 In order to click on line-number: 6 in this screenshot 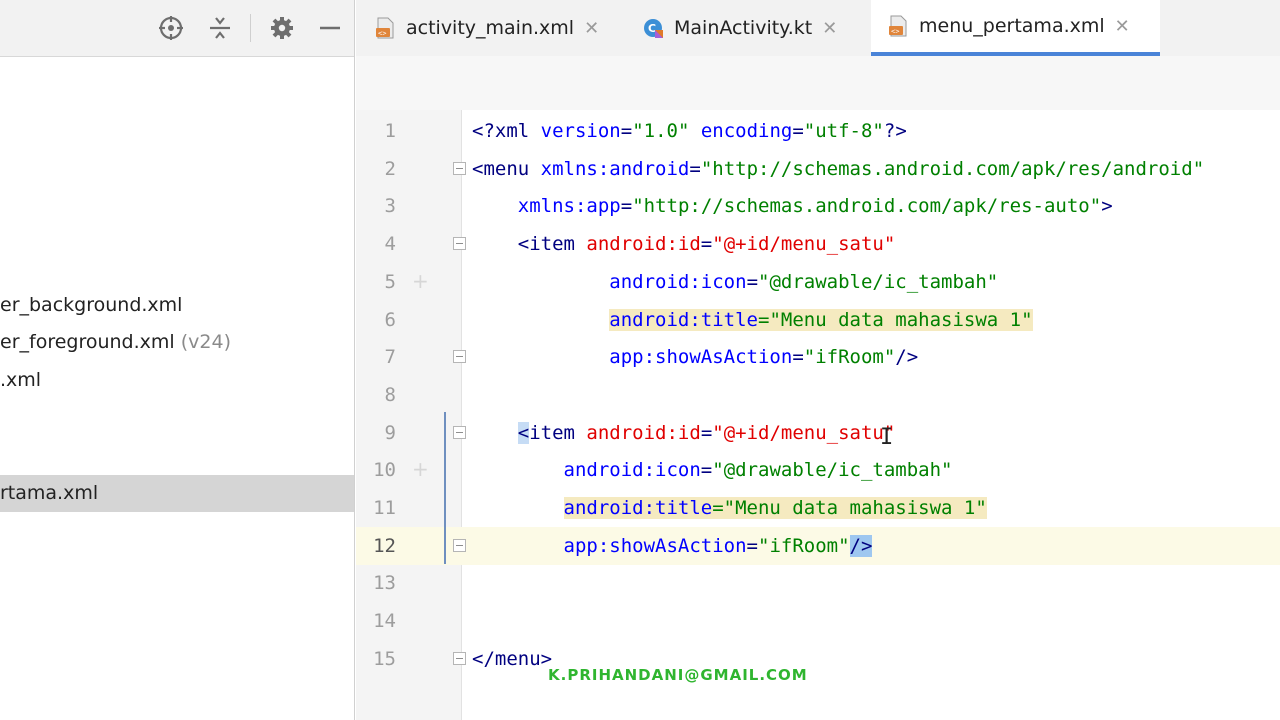, I will do `click(376, 320)`.